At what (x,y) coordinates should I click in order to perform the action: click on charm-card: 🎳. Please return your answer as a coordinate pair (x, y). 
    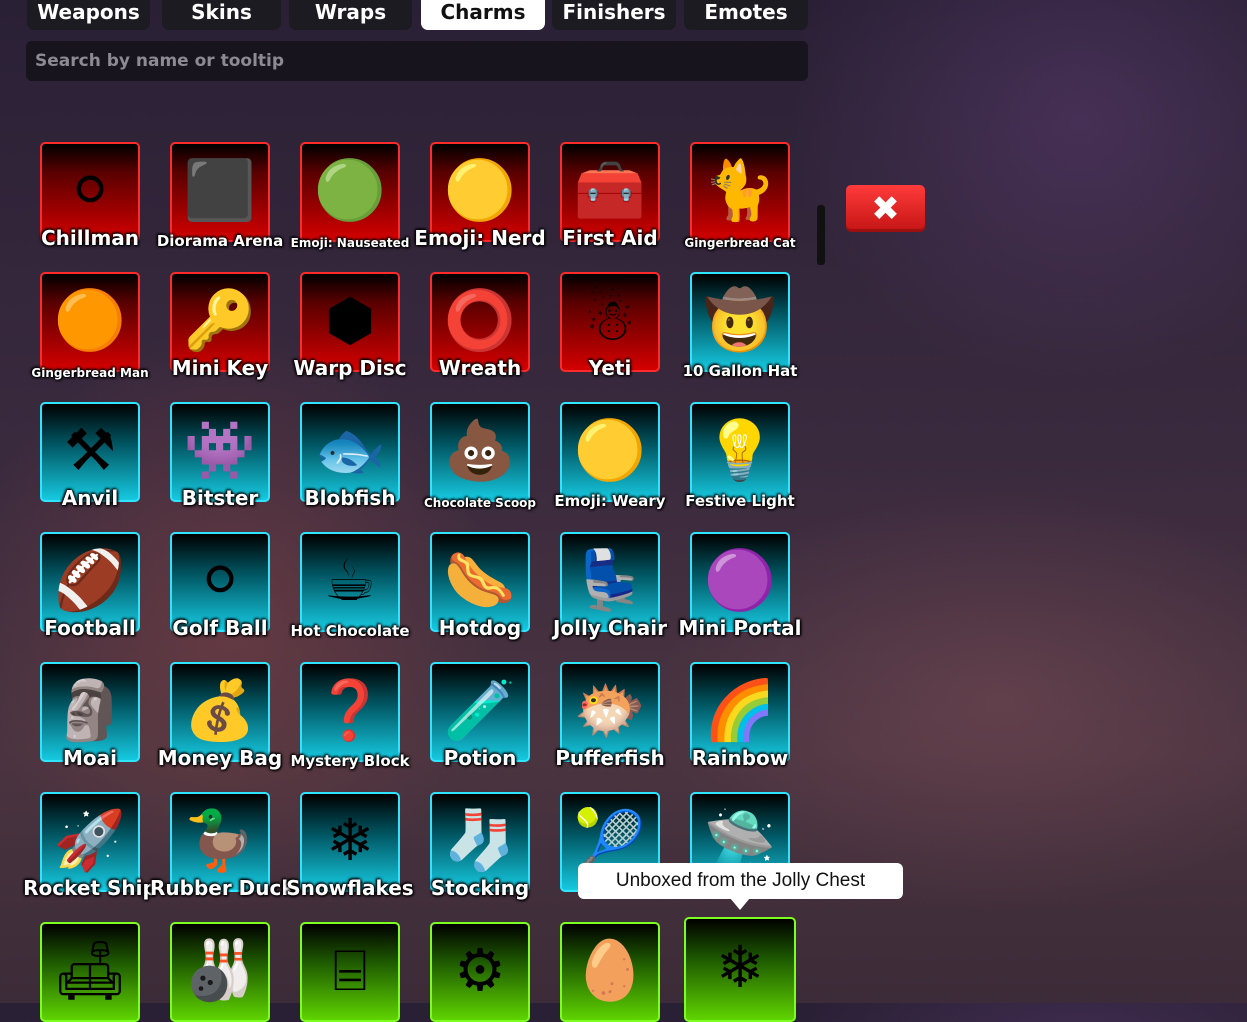
    Looking at the image, I should click on (220, 972).